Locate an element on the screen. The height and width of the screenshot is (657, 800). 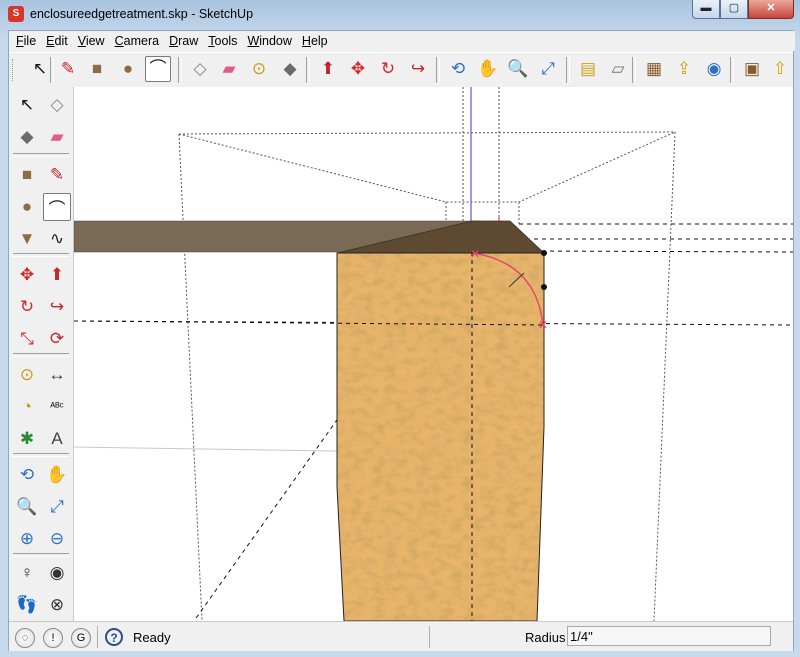
status-text: Ready is located at coordinates (152, 637).